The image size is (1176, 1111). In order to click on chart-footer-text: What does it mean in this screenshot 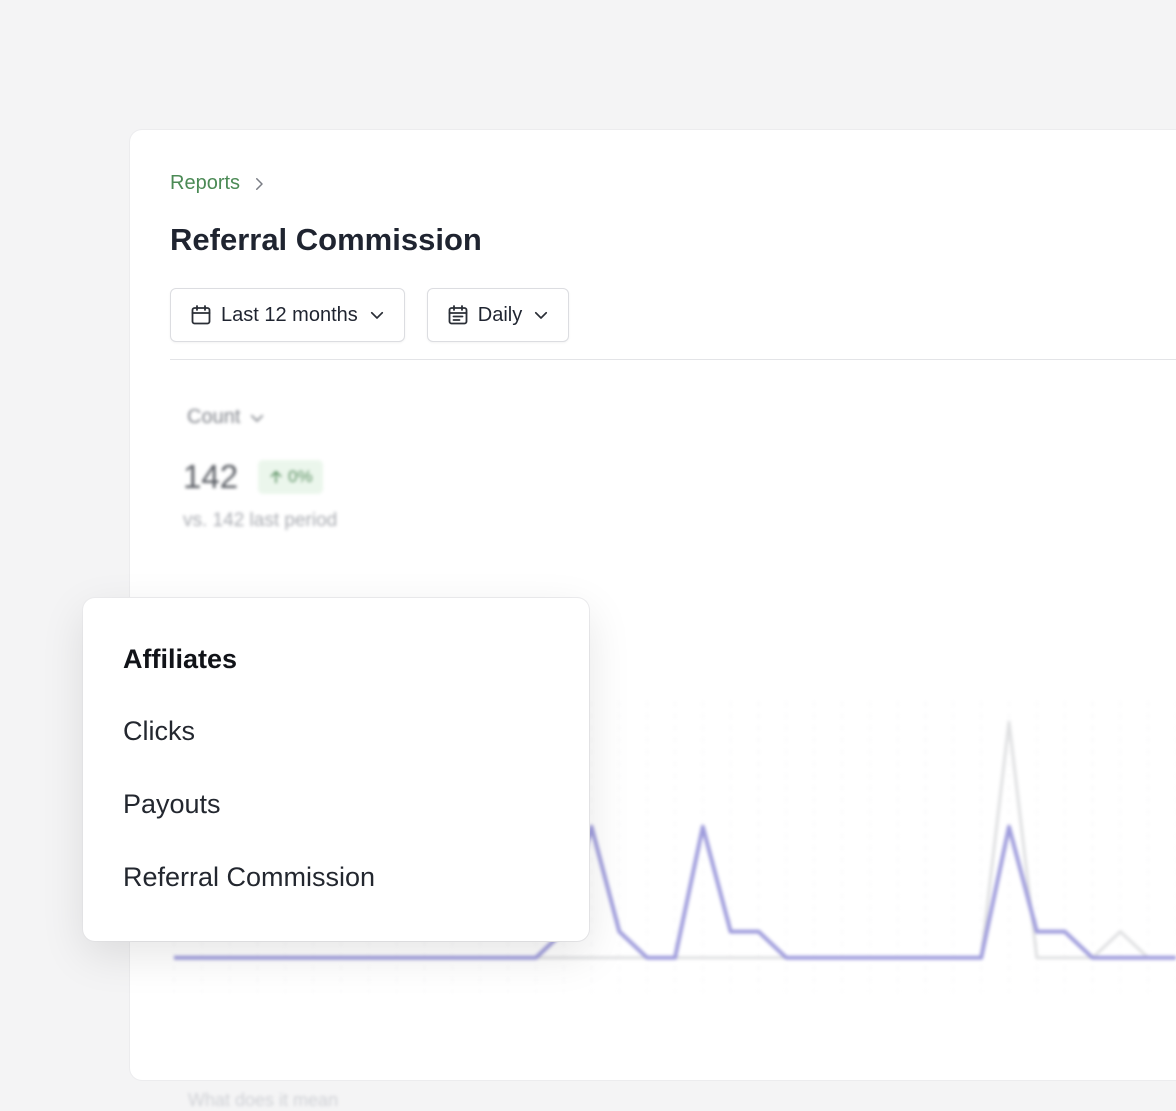, I will do `click(263, 1100)`.